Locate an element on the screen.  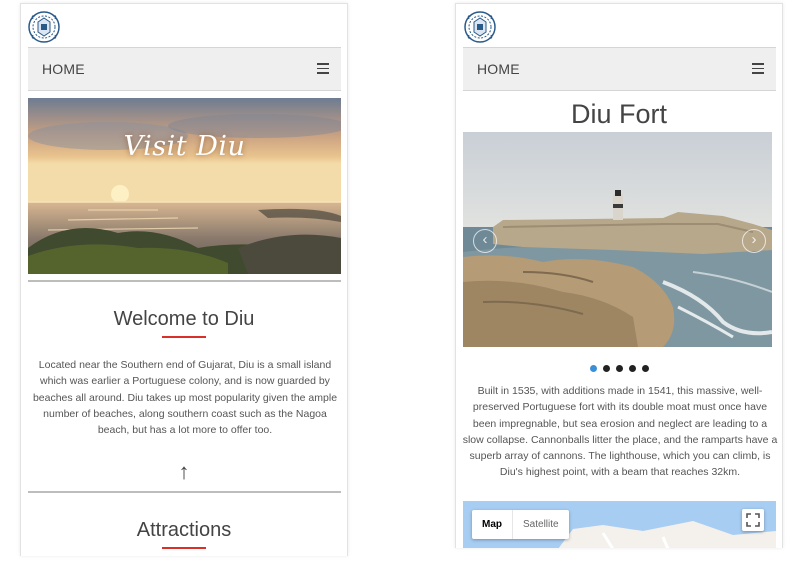
diu-fort-photo is located at coordinates (617, 239).